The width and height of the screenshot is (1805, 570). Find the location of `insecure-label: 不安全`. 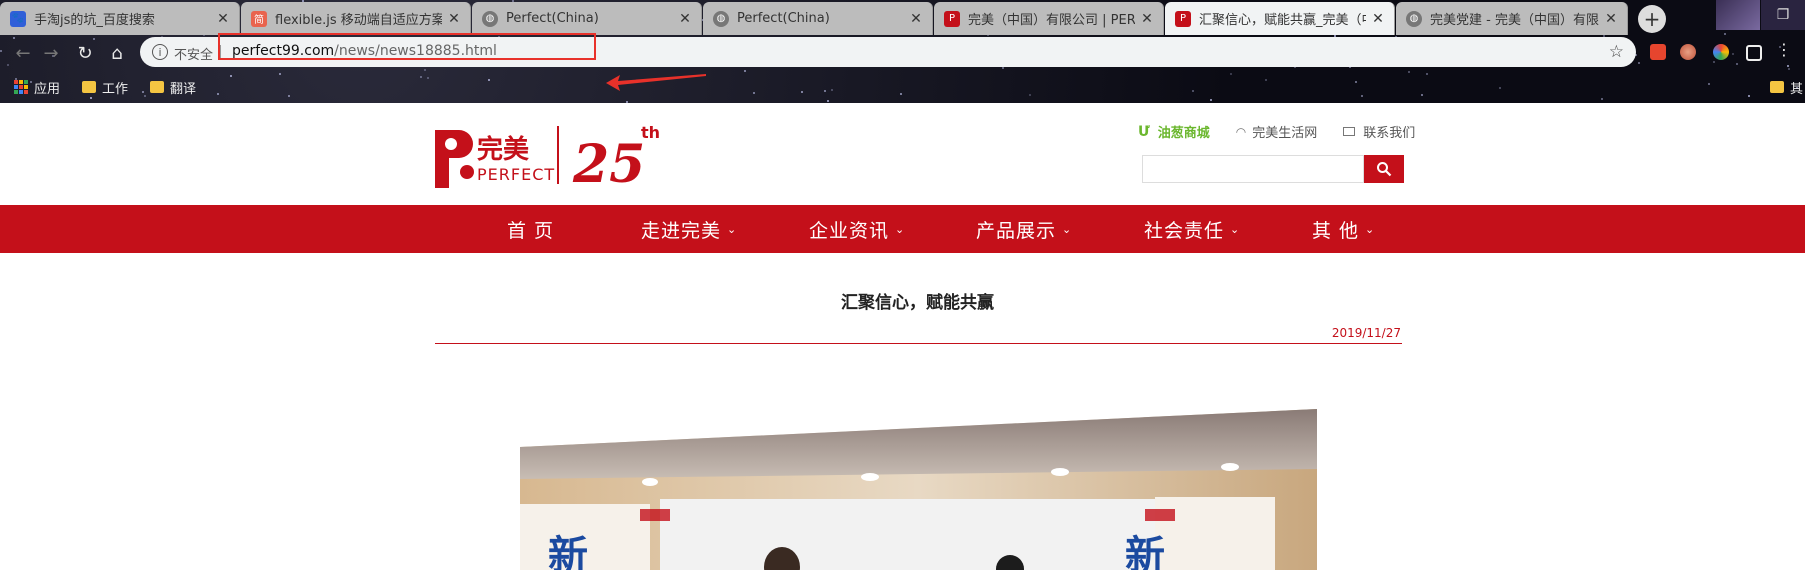

insecure-label: 不安全 is located at coordinates (194, 55).